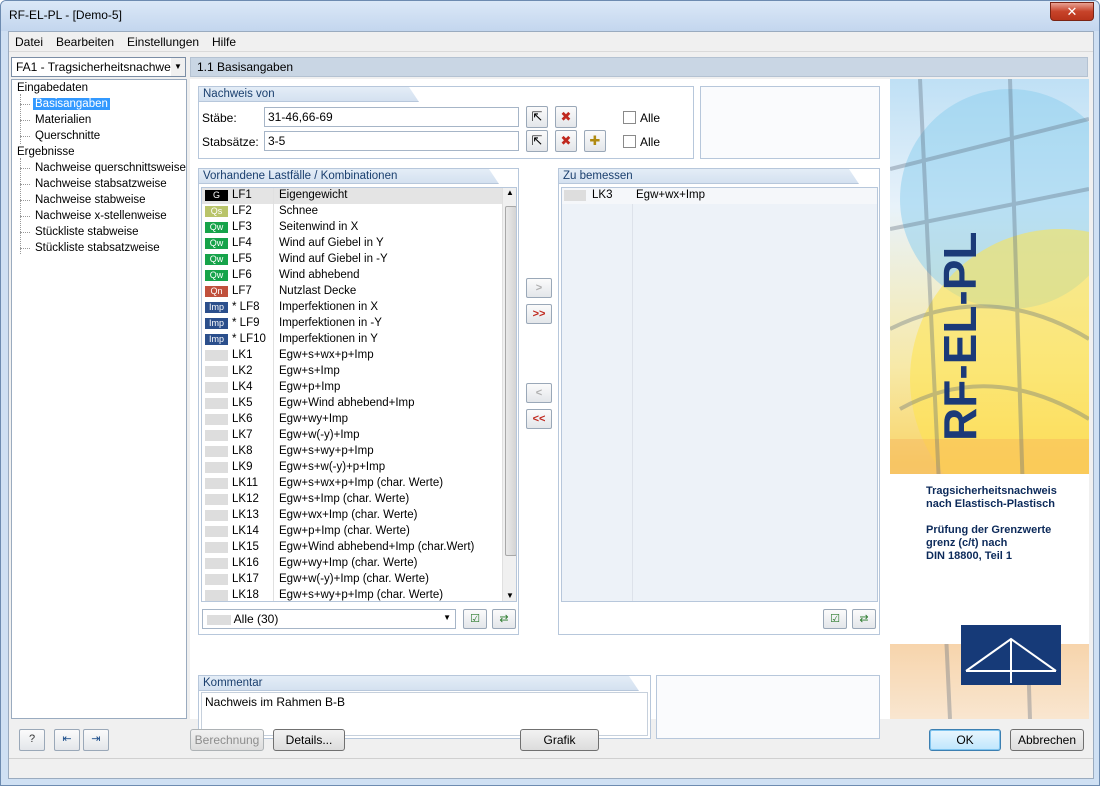 This screenshot has width=1100, height=786. I want to click on scroll-up-icon: ▲, so click(510, 192).